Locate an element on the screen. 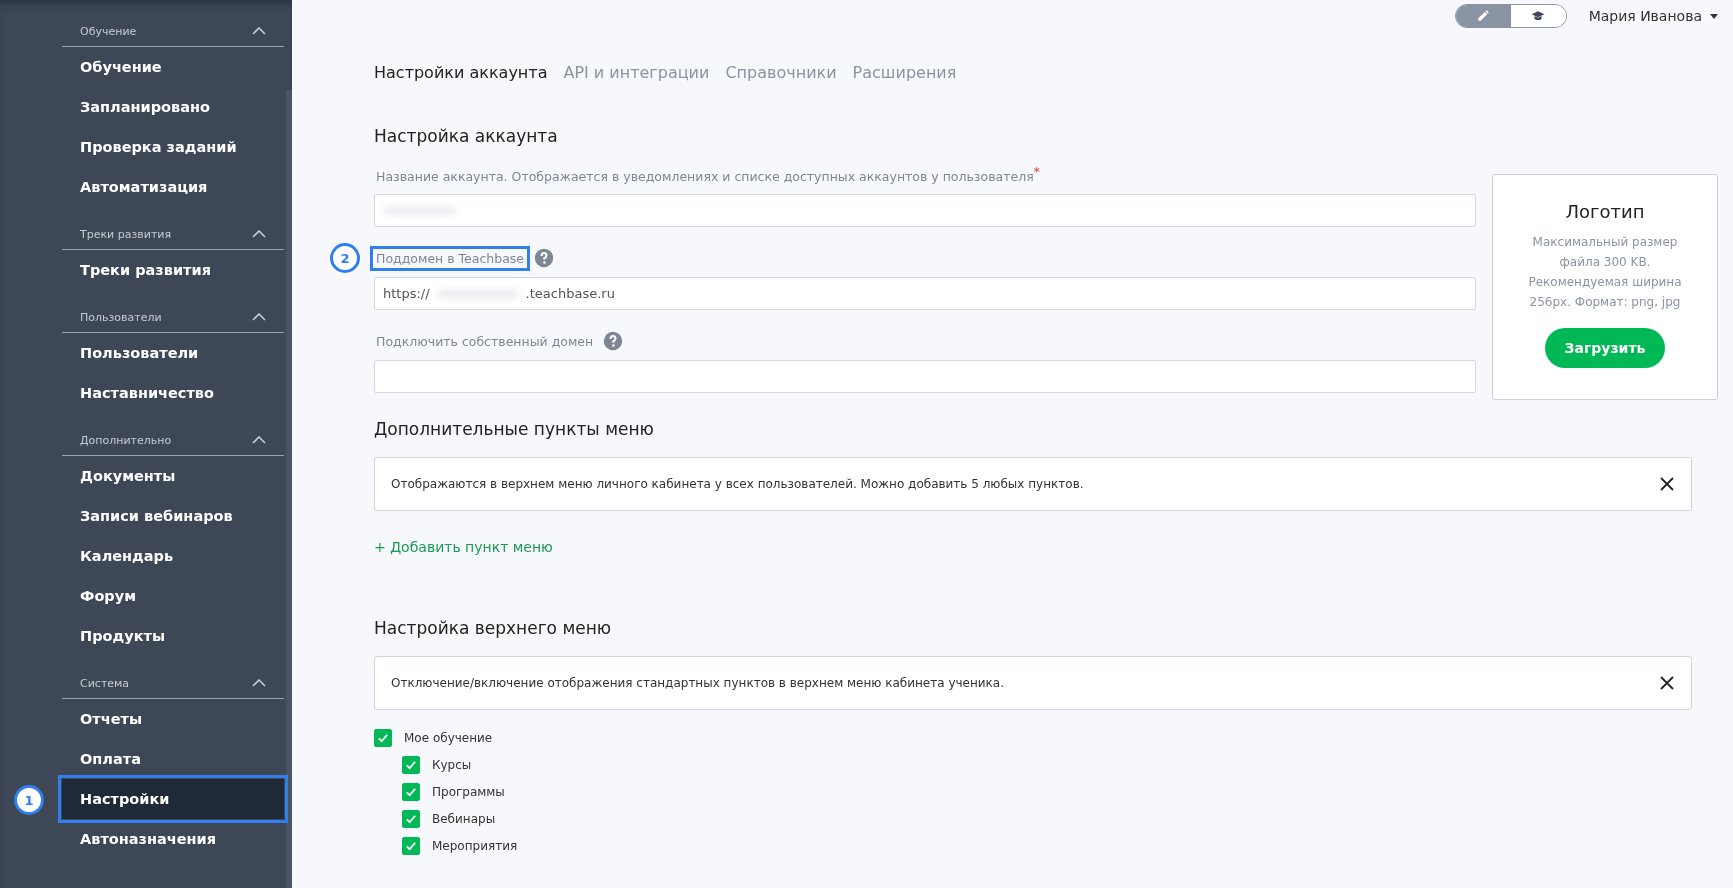 Image resolution: width=1733 pixels, height=888 pixels. input-field: https:// .teachbase.ru is located at coordinates (925, 293).